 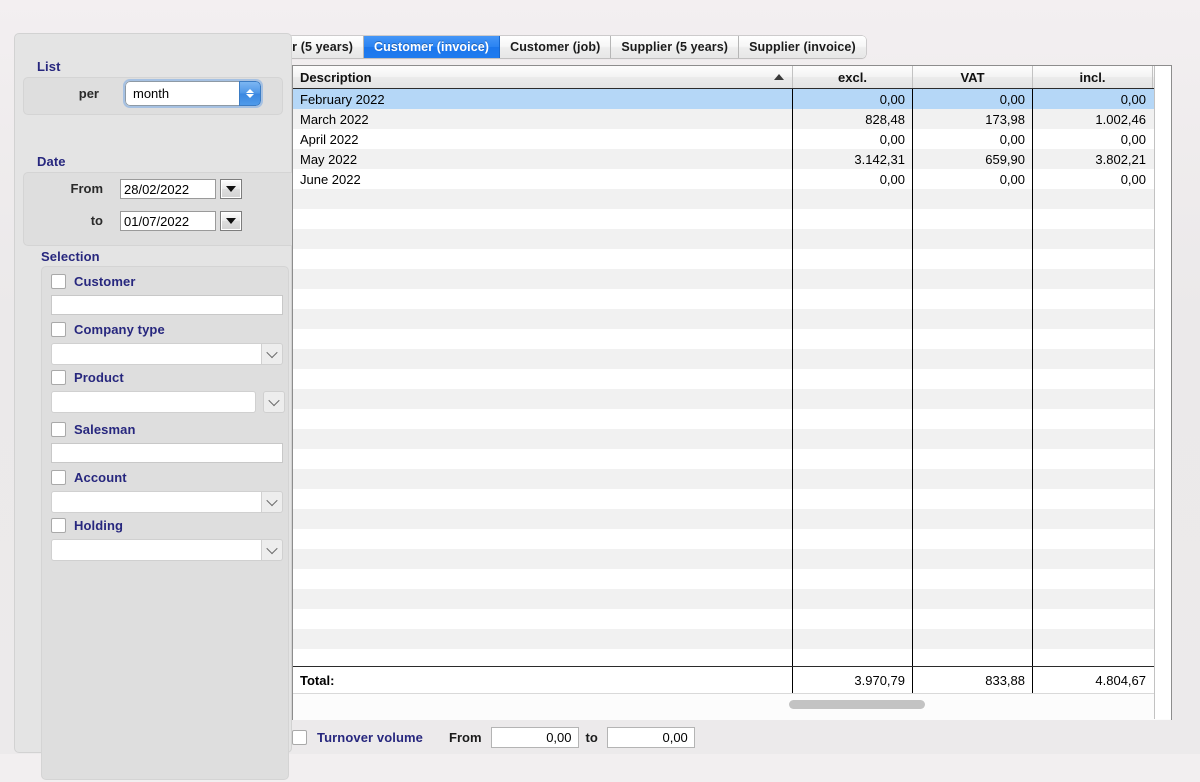 What do you see at coordinates (58, 281) in the screenshot?
I see `filter-customer-checkbox` at bounding box center [58, 281].